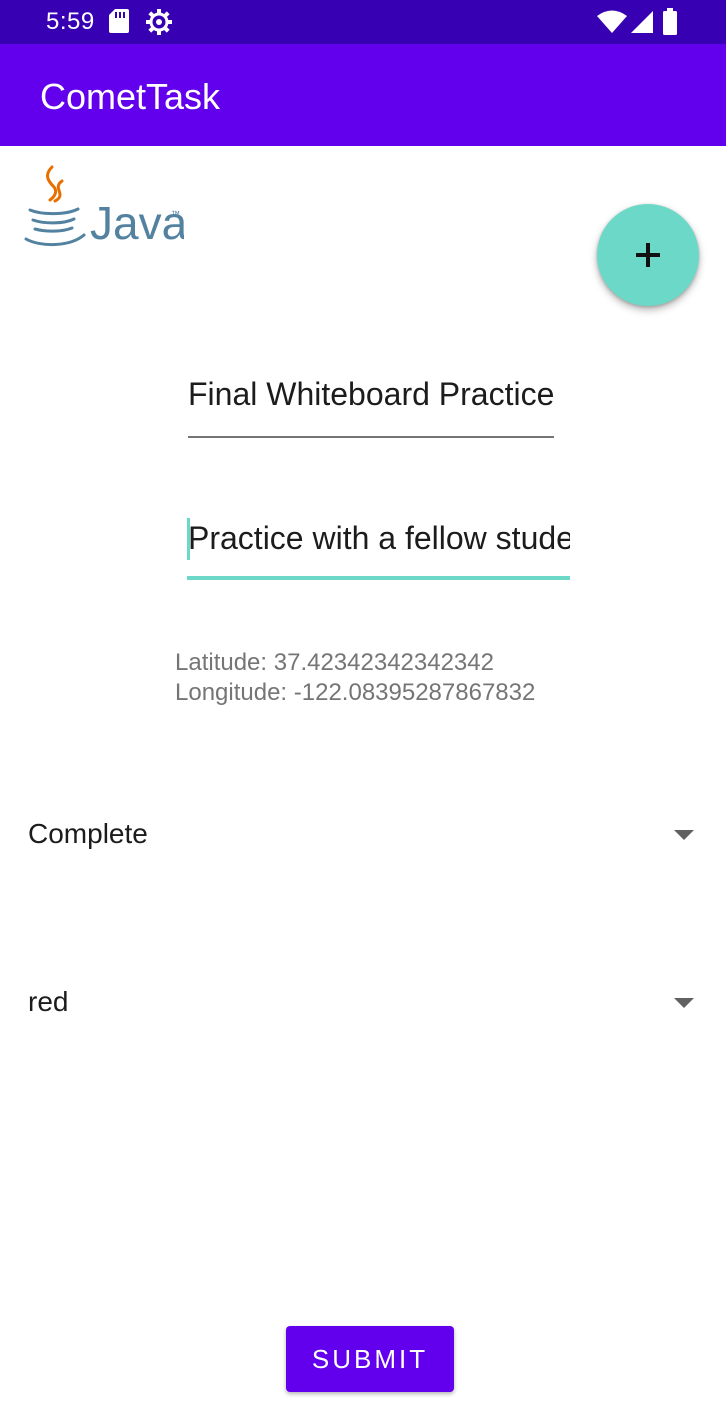 The image size is (726, 1428). Describe the element at coordinates (612, 21) in the screenshot. I see `wifi-icon` at that location.